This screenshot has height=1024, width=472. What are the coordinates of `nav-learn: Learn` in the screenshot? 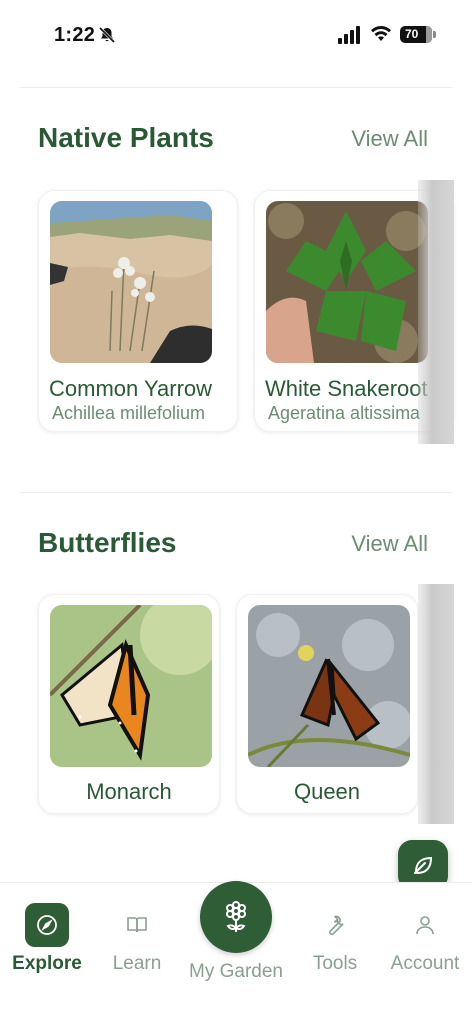 It's located at (137, 939).